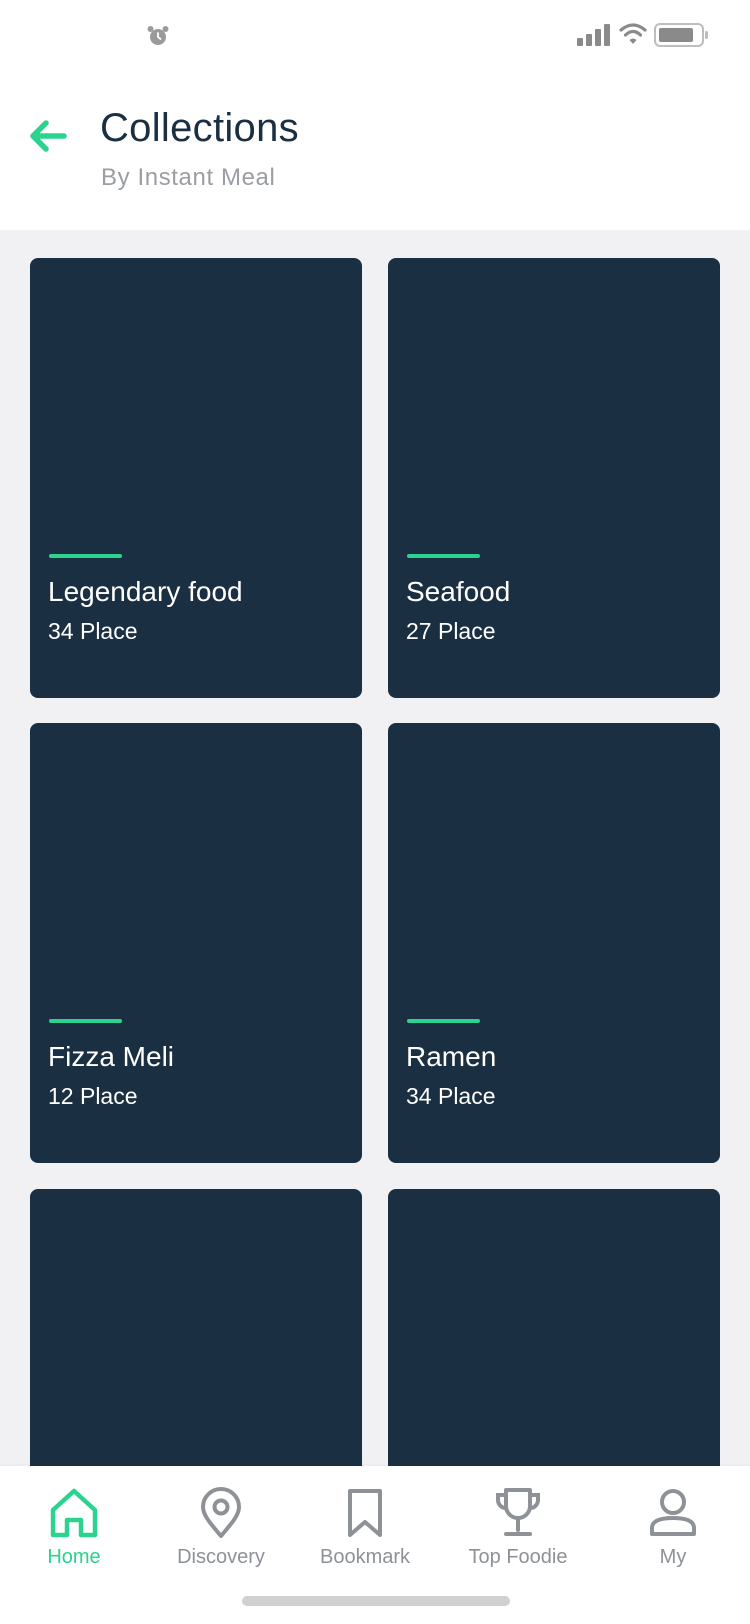 This screenshot has width=750, height=1624. Describe the element at coordinates (74, 1557) in the screenshot. I see `nav-label: Home` at that location.